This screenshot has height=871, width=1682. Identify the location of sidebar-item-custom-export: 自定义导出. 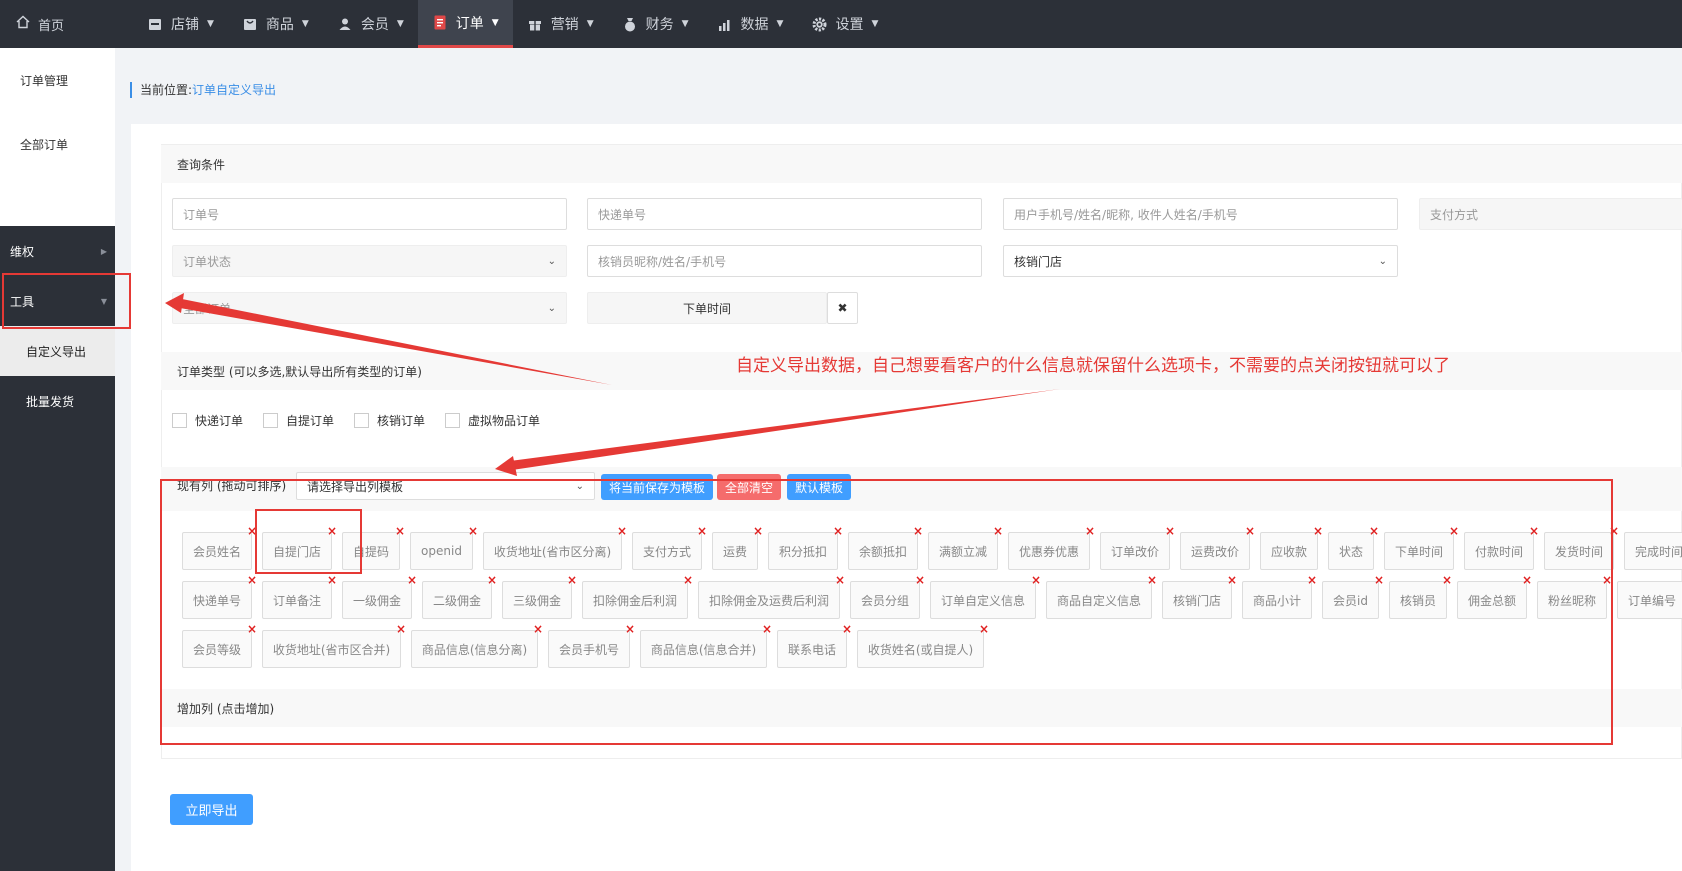
(57, 351).